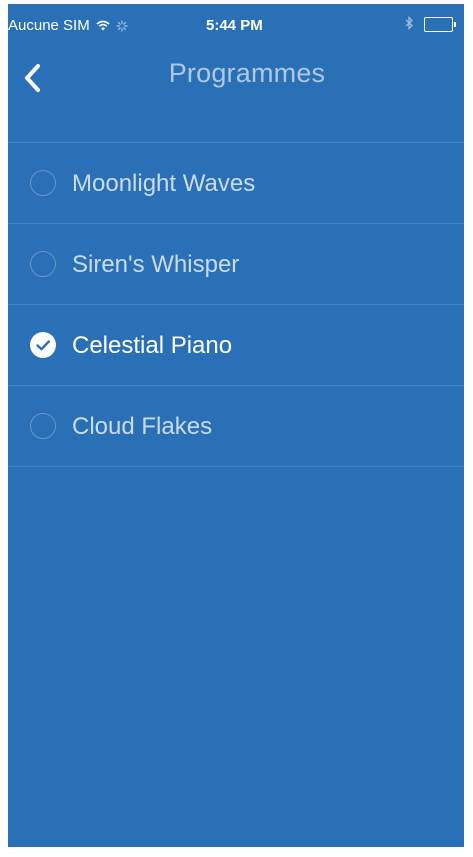  What do you see at coordinates (152, 345) in the screenshot?
I see `list-item-label: Celestial Piano` at bounding box center [152, 345].